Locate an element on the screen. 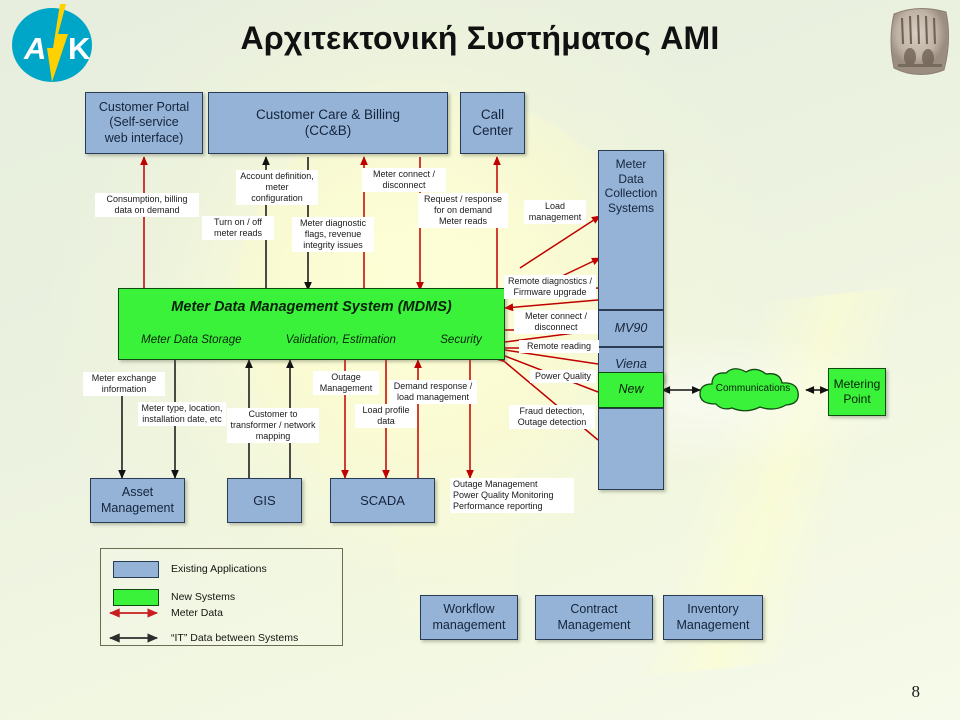  label-turn-on-off-meter-reads: Turn on / off meter reads is located at coordinates (238, 228).